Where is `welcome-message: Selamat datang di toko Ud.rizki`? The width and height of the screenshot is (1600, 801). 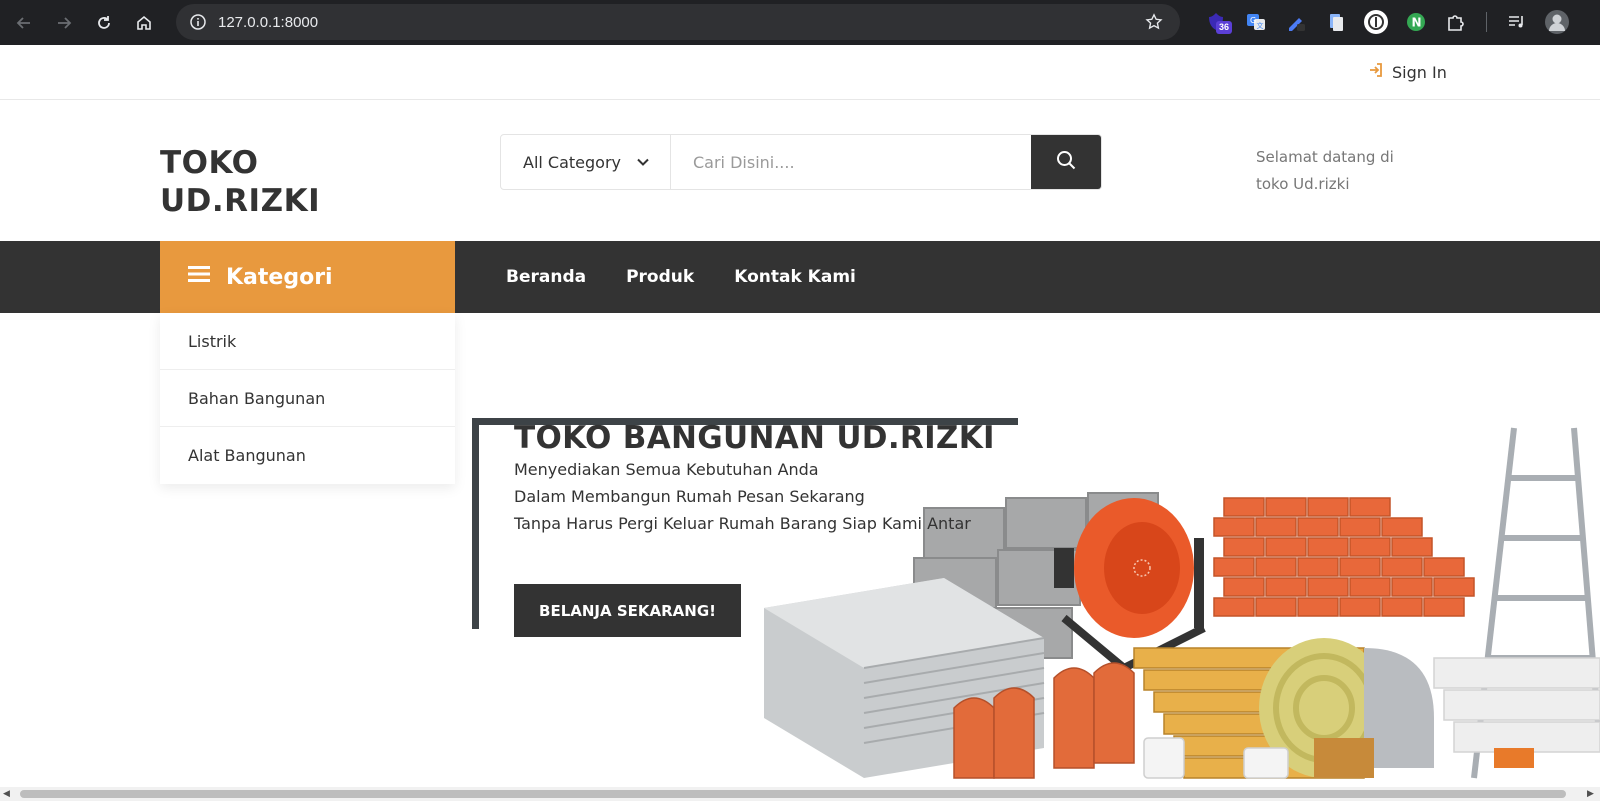
welcome-message: Selamat datang di toko Ud.rizki is located at coordinates (1336, 171).